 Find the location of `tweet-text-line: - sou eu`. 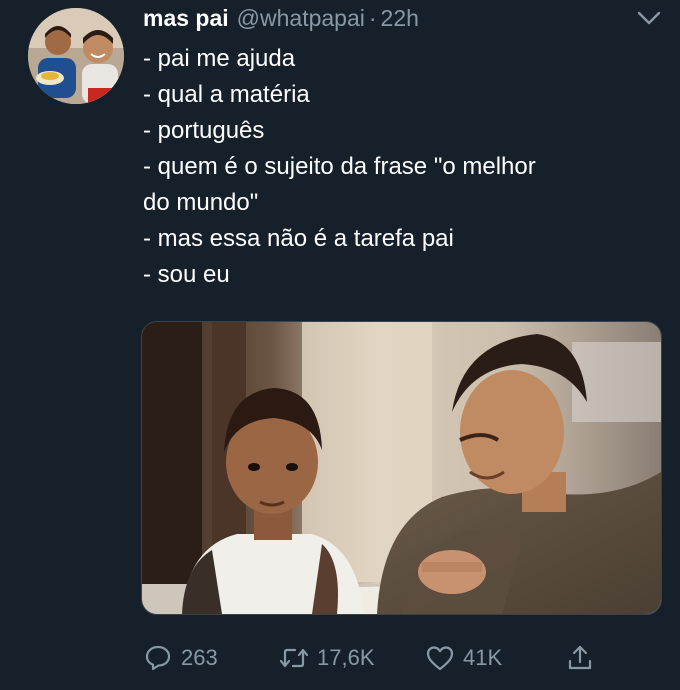

tweet-text-line: - sou eu is located at coordinates (186, 274).